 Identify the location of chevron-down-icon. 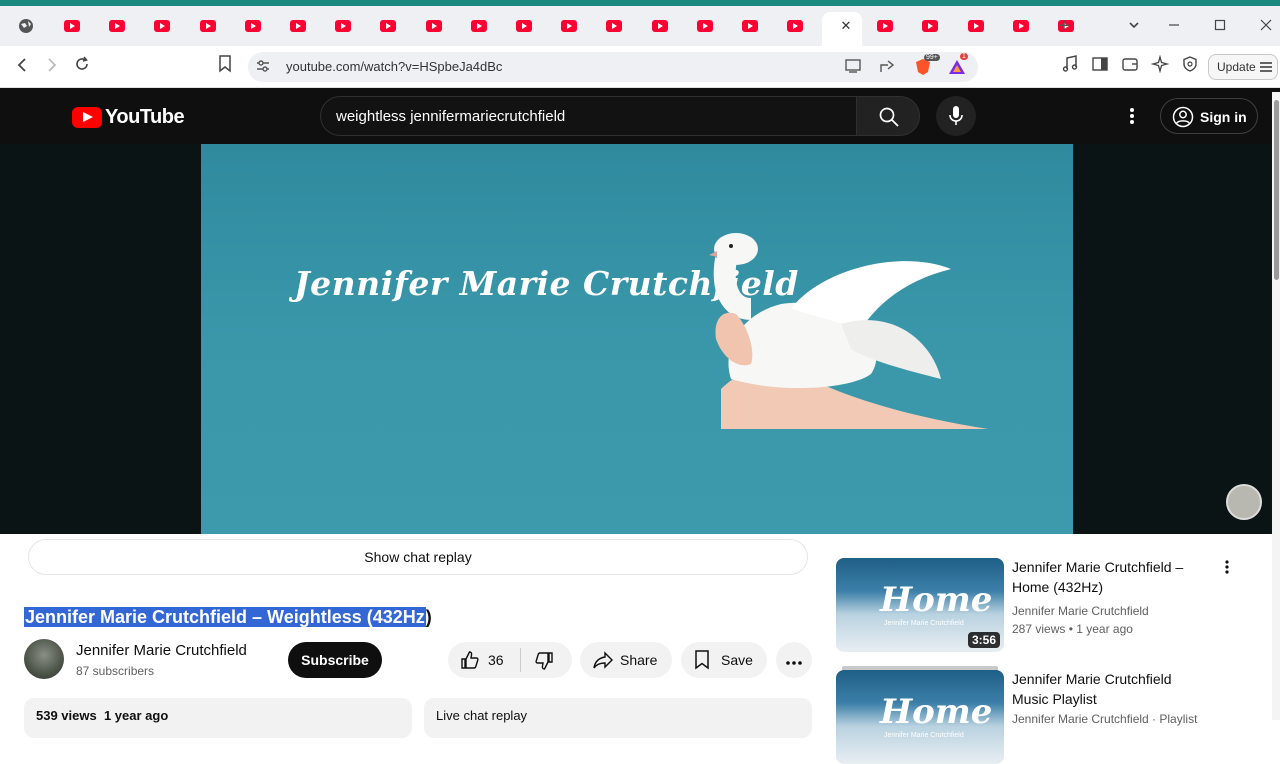
(1134, 25).